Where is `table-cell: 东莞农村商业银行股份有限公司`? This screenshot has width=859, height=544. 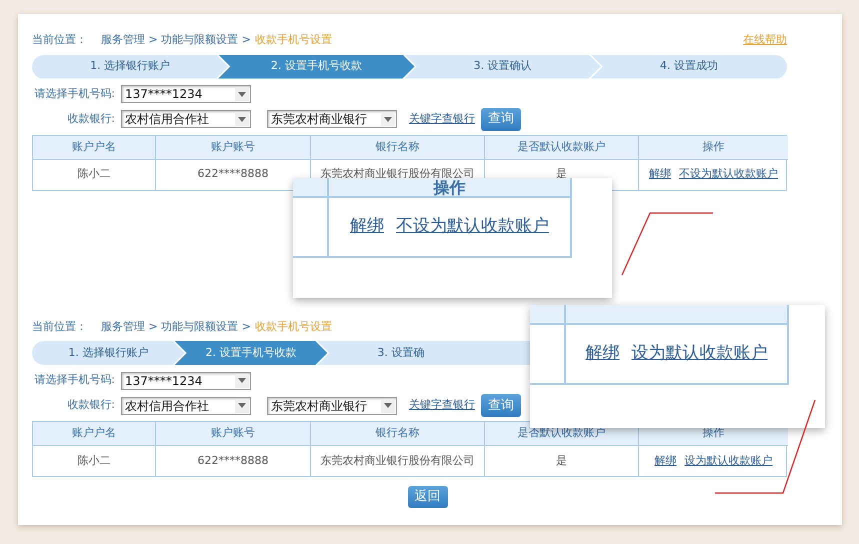
table-cell: 东莞农村商业银行股份有限公司 is located at coordinates (398, 461).